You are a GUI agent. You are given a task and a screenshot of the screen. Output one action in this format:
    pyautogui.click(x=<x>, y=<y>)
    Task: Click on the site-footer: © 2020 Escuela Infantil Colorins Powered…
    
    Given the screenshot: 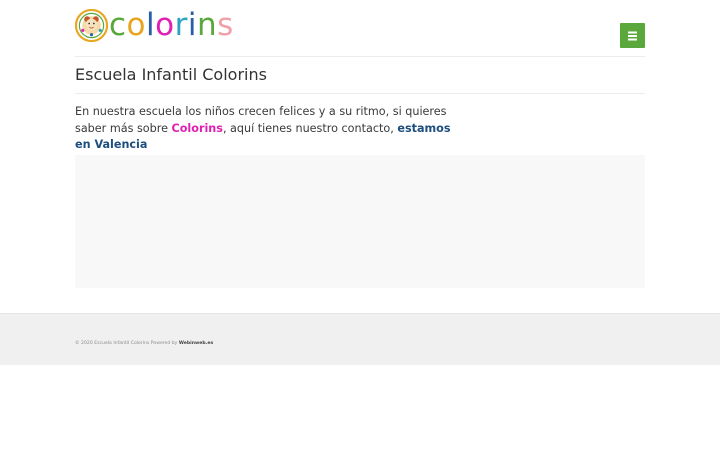 What is the action you would take?
    pyautogui.click(x=360, y=339)
    